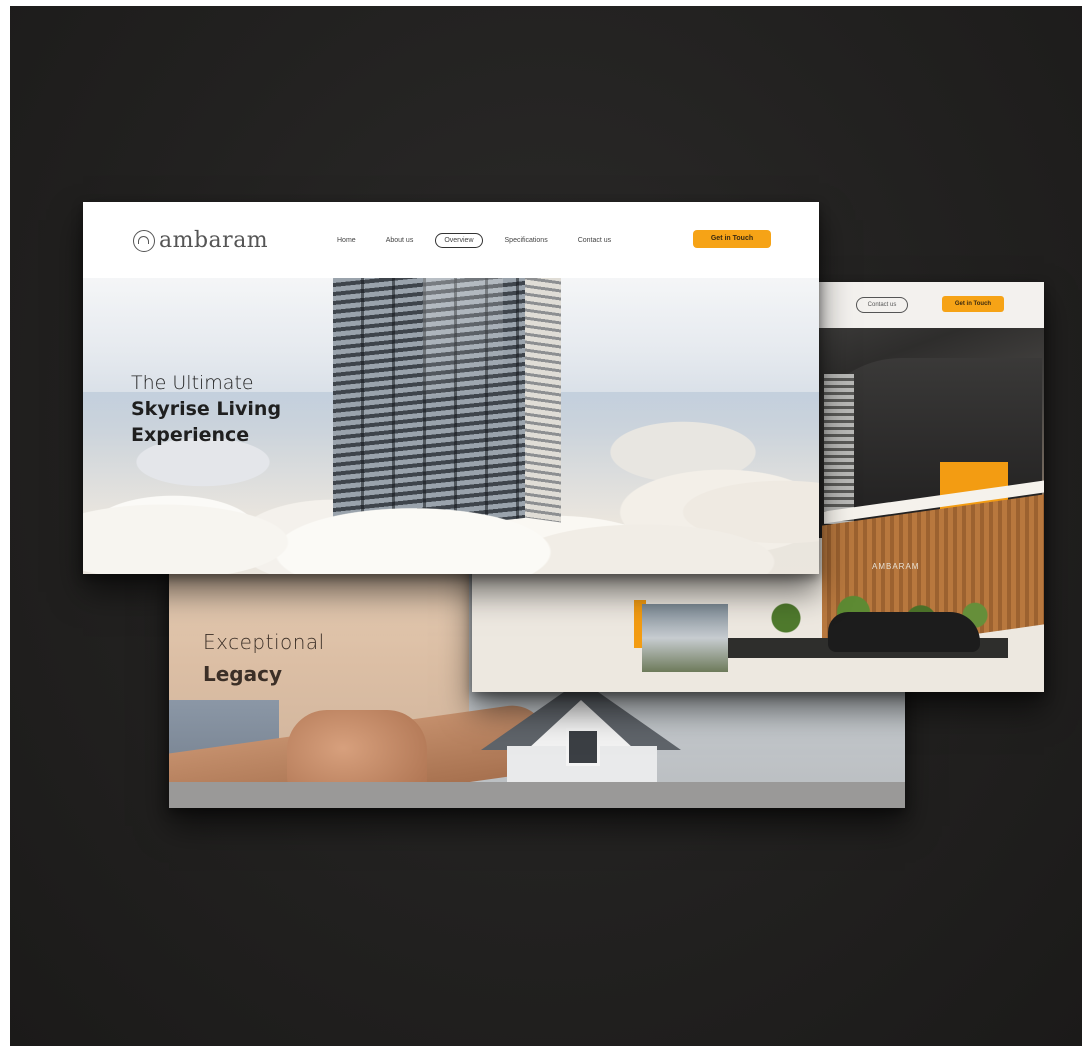  What do you see at coordinates (732, 239) in the screenshot?
I see `get-in-touch-button: Get in Touch` at bounding box center [732, 239].